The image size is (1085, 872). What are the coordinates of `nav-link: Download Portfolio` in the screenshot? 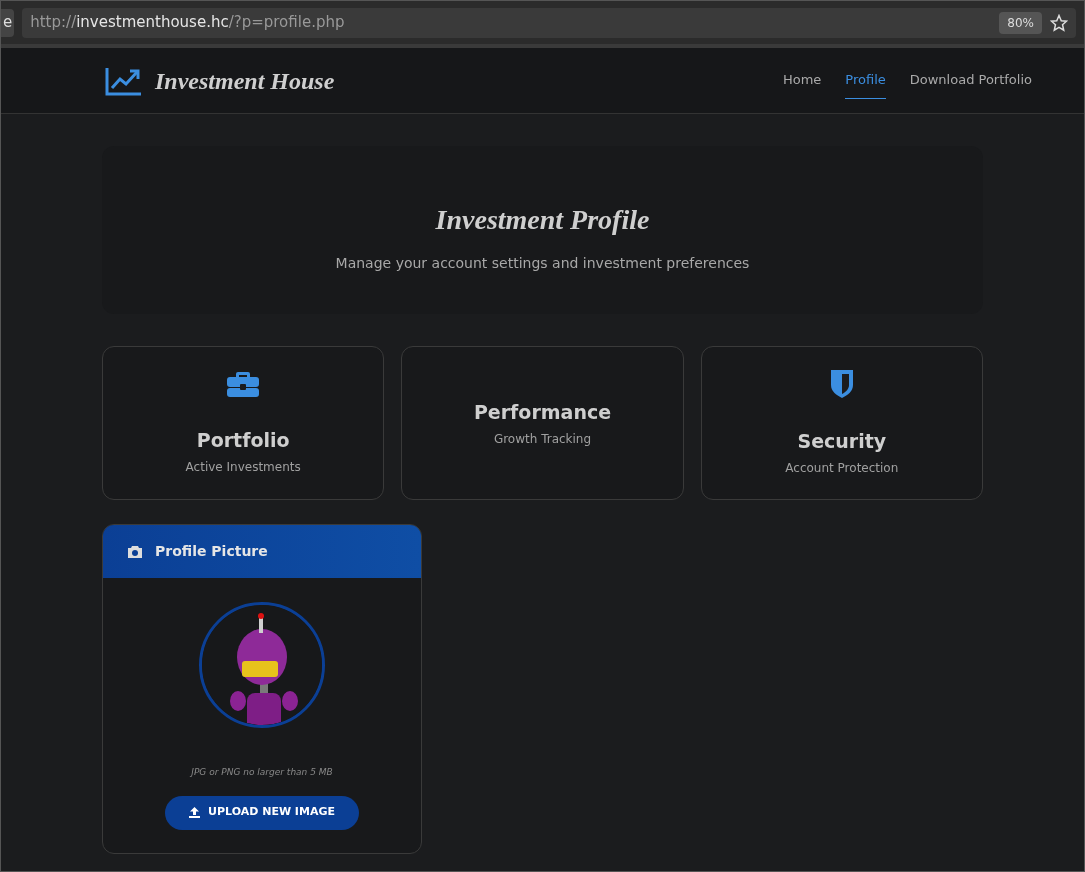 It's located at (970, 80).